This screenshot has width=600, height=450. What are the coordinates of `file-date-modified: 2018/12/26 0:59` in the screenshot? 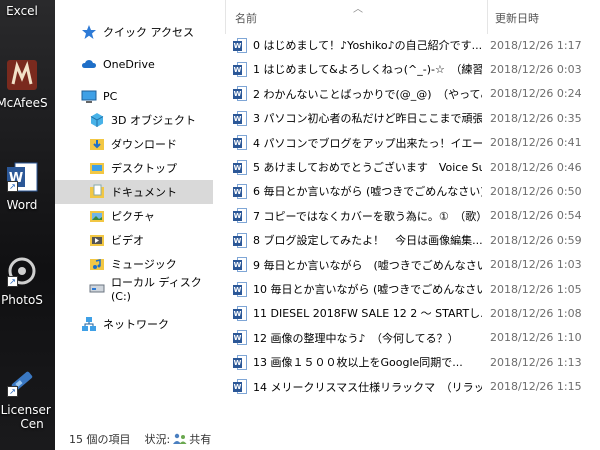 It's located at (536, 240).